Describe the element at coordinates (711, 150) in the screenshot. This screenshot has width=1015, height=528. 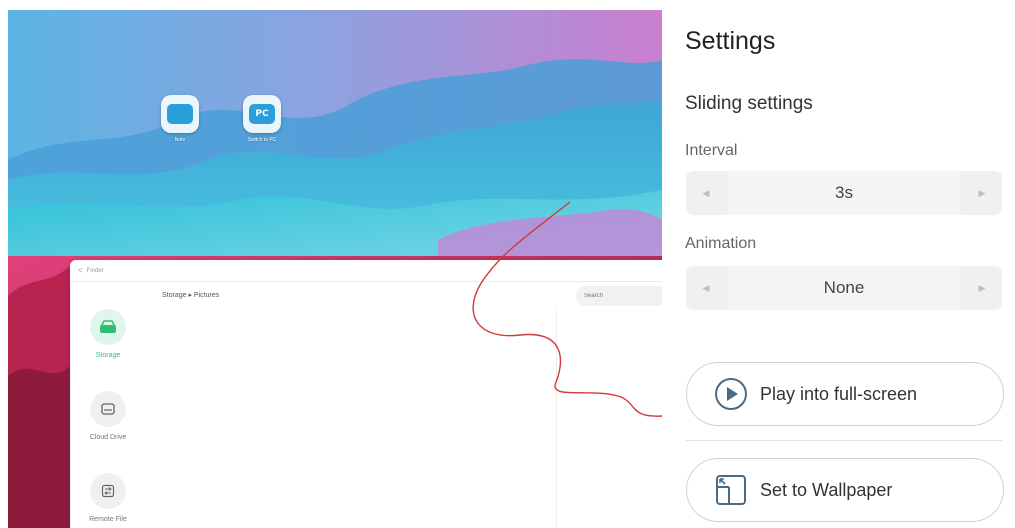
I see `interval-label: Interval` at that location.